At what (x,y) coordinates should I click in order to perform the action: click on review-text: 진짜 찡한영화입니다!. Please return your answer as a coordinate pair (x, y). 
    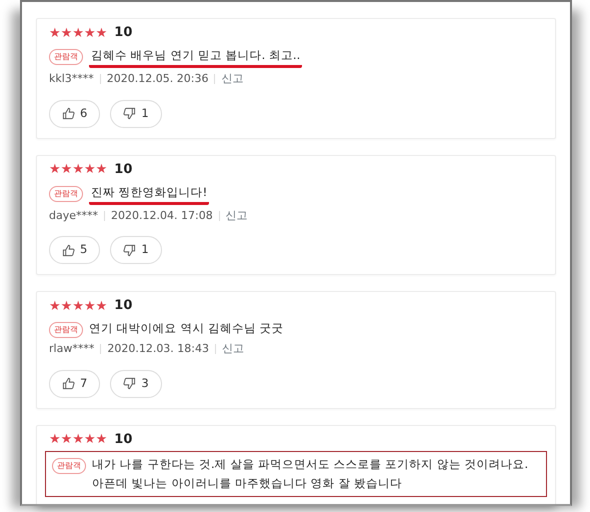
    Looking at the image, I should click on (149, 193).